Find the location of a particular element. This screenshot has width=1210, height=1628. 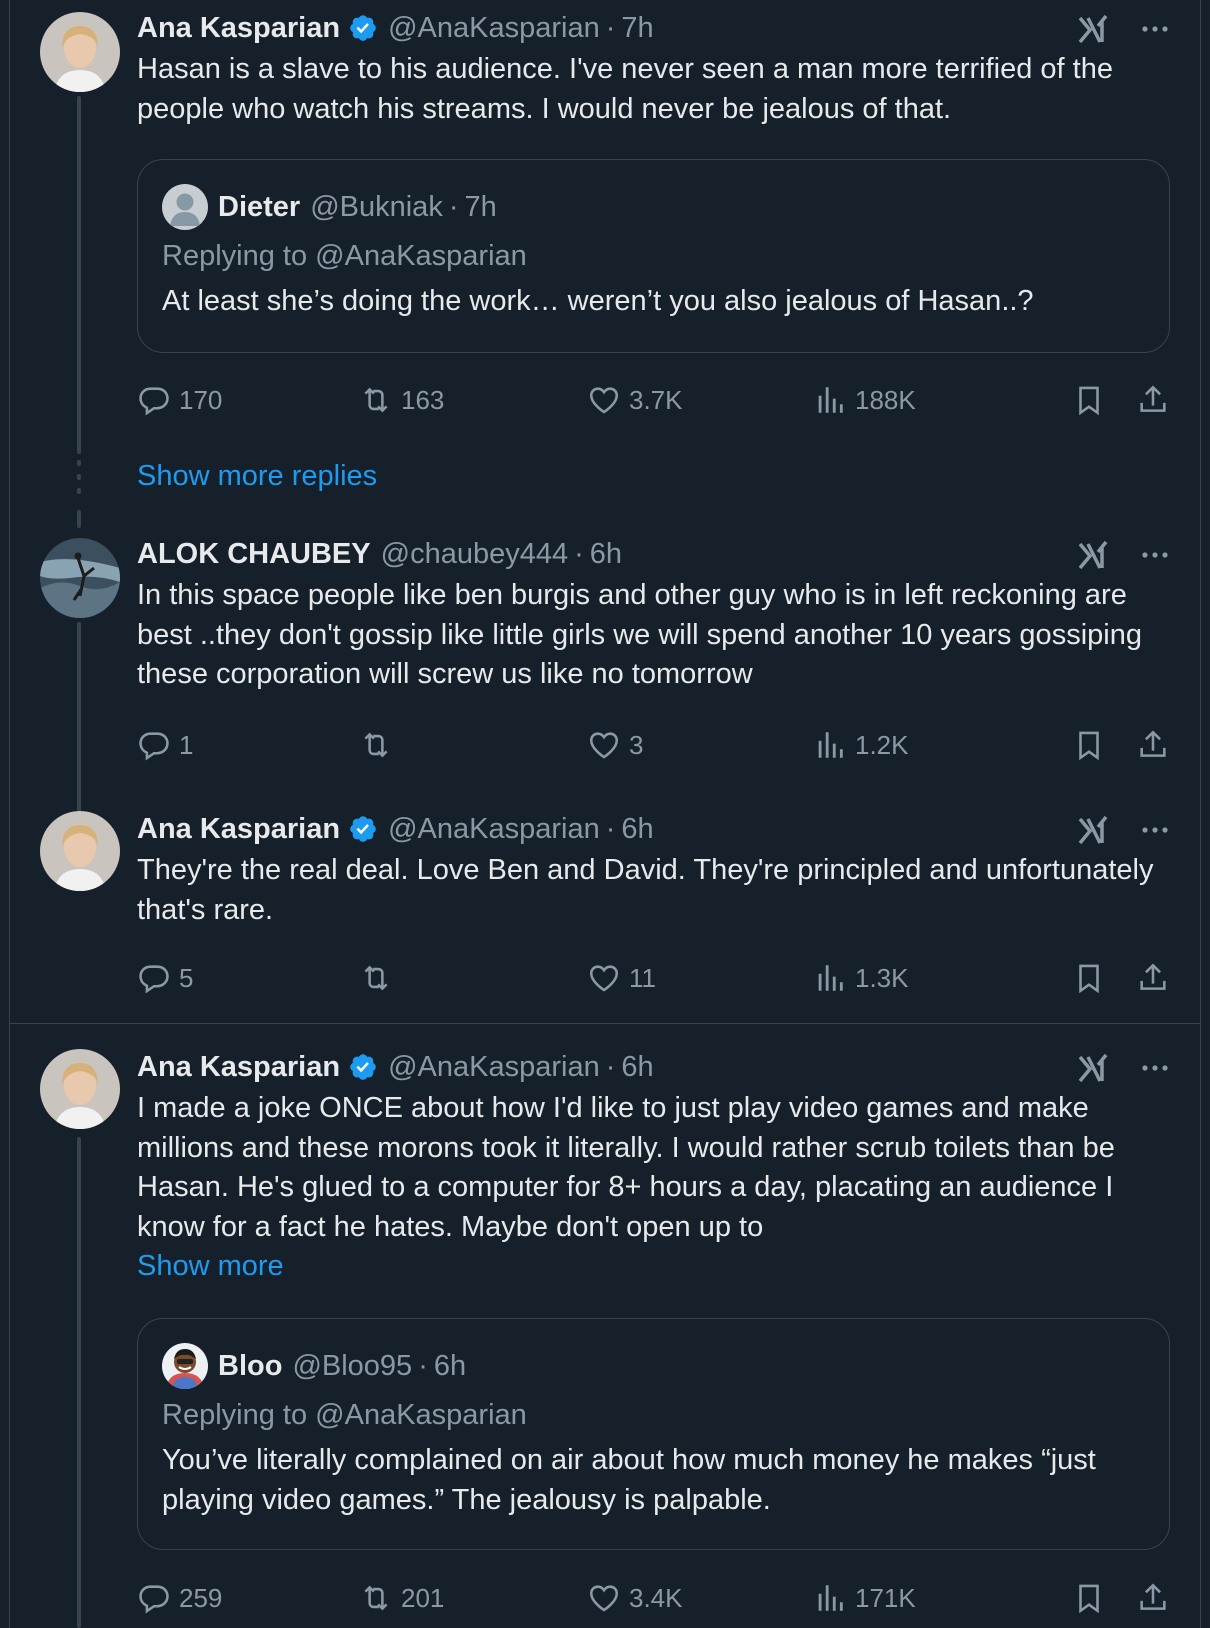

views-button: 171K is located at coordinates (864, 1598).